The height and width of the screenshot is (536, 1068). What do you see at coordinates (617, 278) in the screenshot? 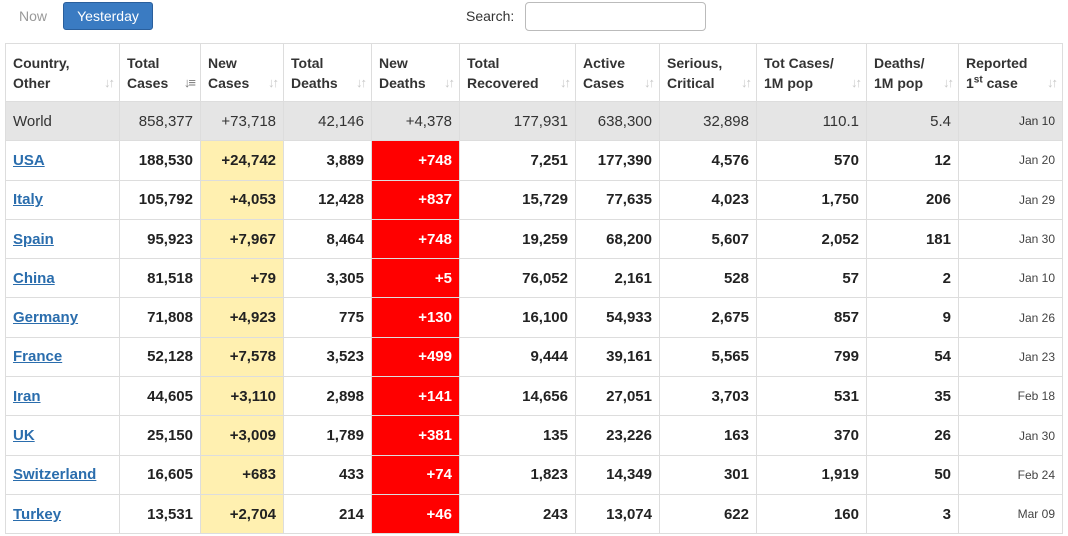
I see `cell-active-cases: 2,161` at bounding box center [617, 278].